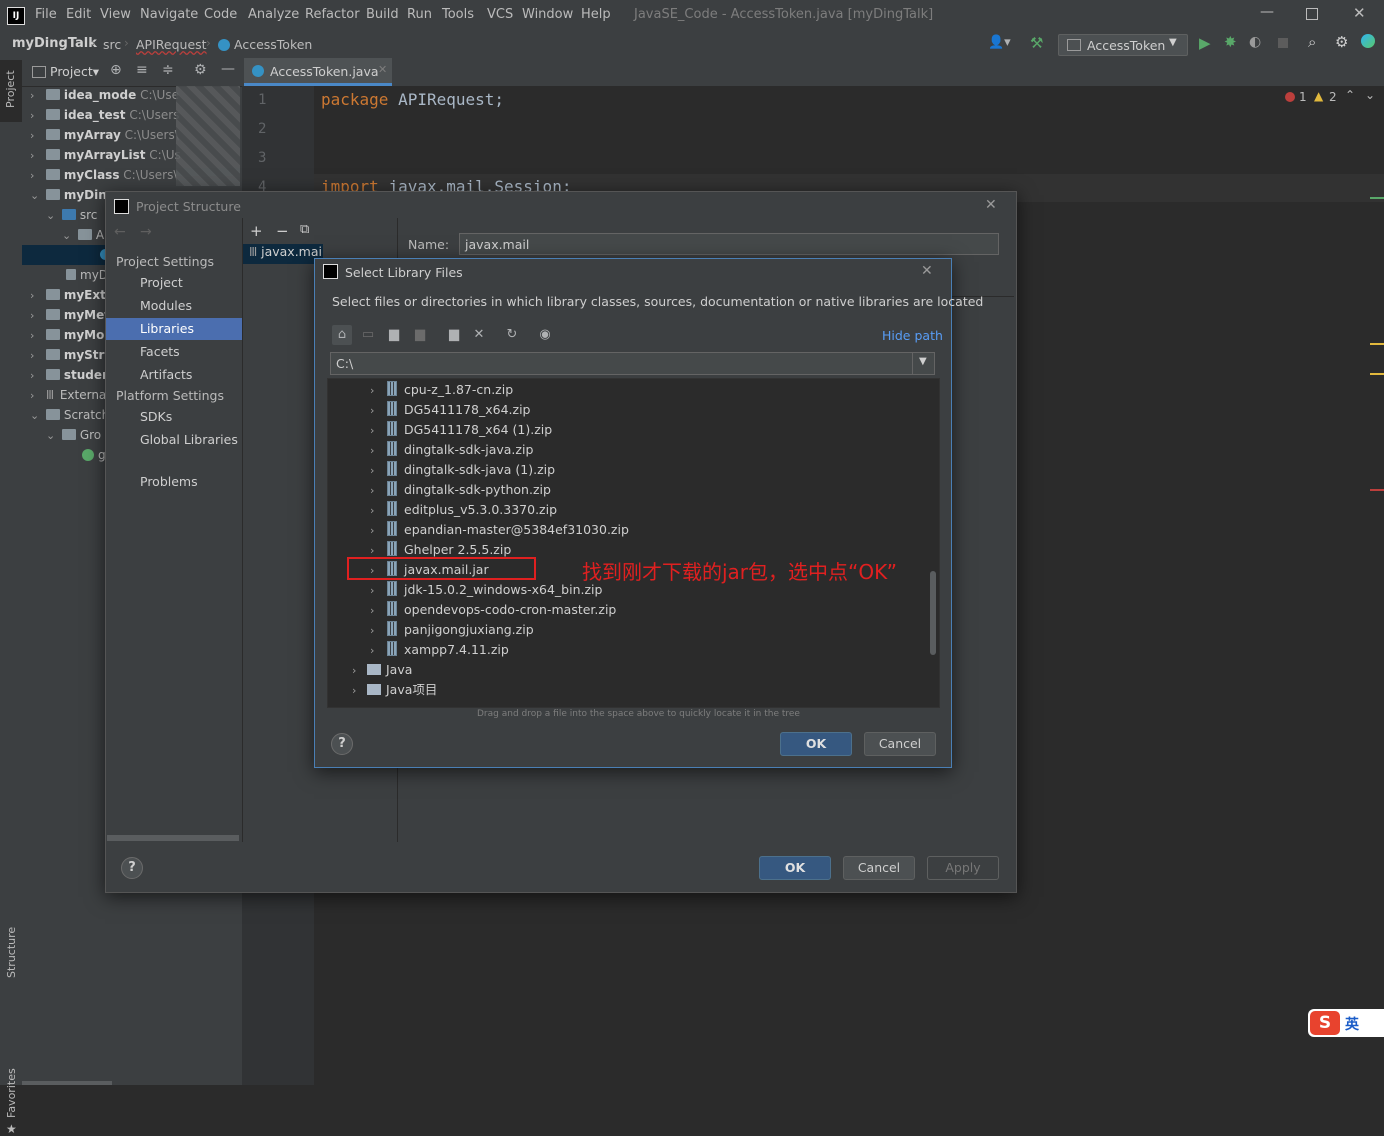 The image size is (1384, 1136). Describe the element at coordinates (547, 14) in the screenshot. I see `menu-window: Window` at that location.